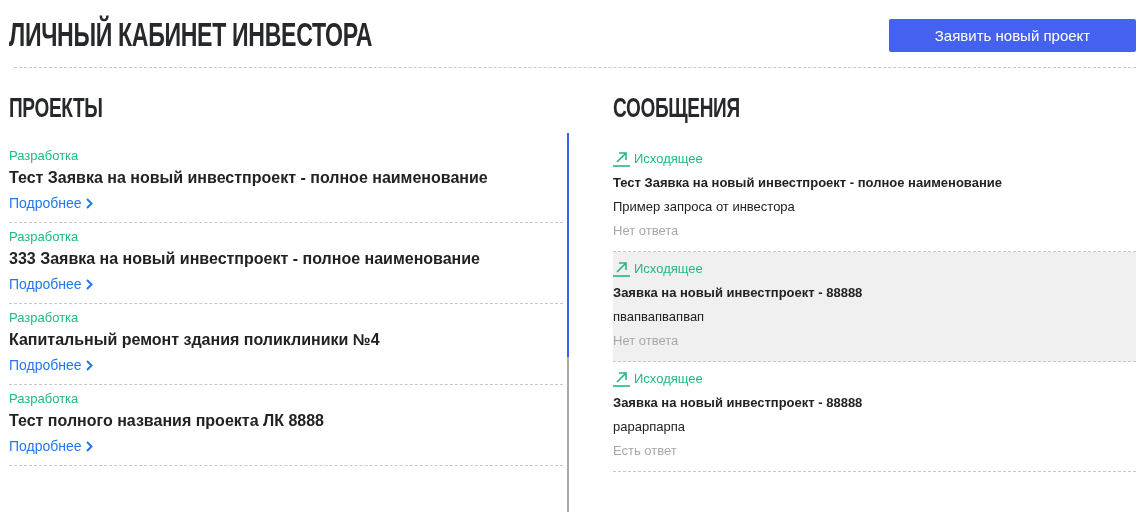 The image size is (1136, 512). Describe the element at coordinates (704, 207) in the screenshot. I see `message-body: Пример запроса от инвестора` at that location.